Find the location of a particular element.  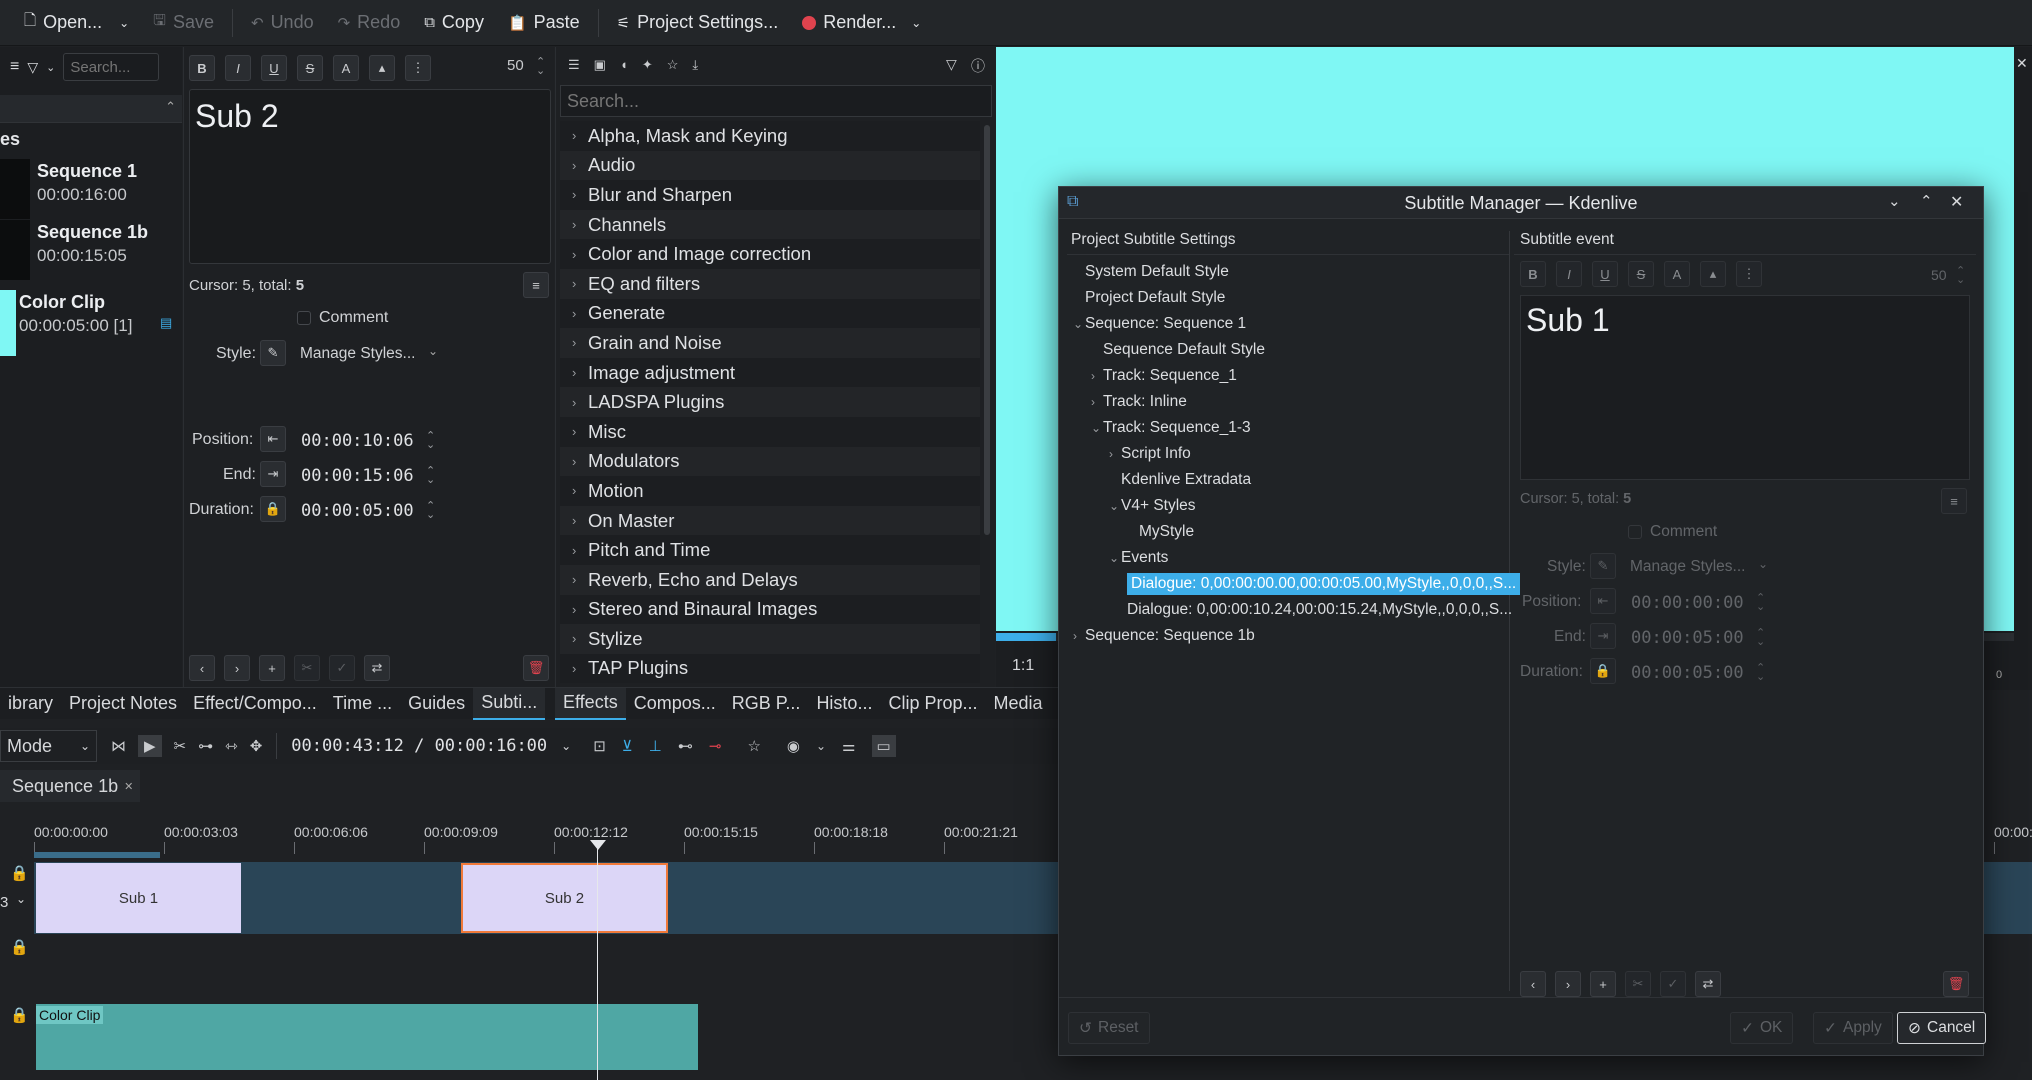

zone-bar is located at coordinates (97, 855).